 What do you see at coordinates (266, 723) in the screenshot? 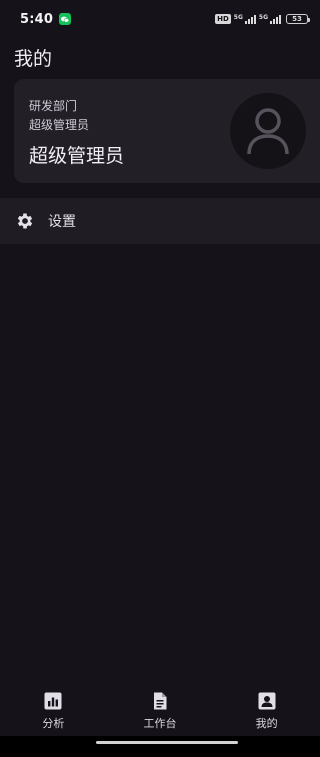
I see `tab-label: 我的` at bounding box center [266, 723].